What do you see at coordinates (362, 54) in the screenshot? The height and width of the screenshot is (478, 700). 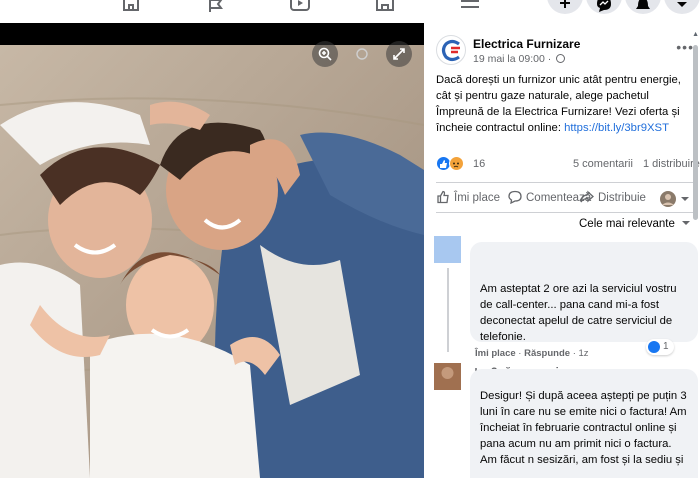 I see `tag-icon` at bounding box center [362, 54].